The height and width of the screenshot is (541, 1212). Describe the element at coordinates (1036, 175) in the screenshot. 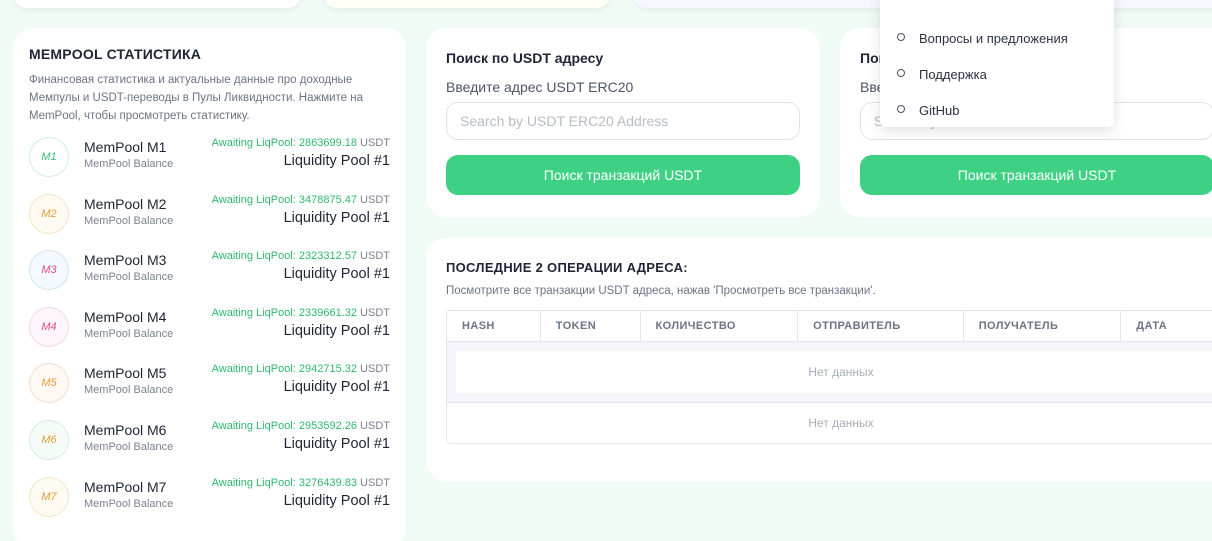

I see `trc20-search-button: Поиск транзакций USDT` at that location.